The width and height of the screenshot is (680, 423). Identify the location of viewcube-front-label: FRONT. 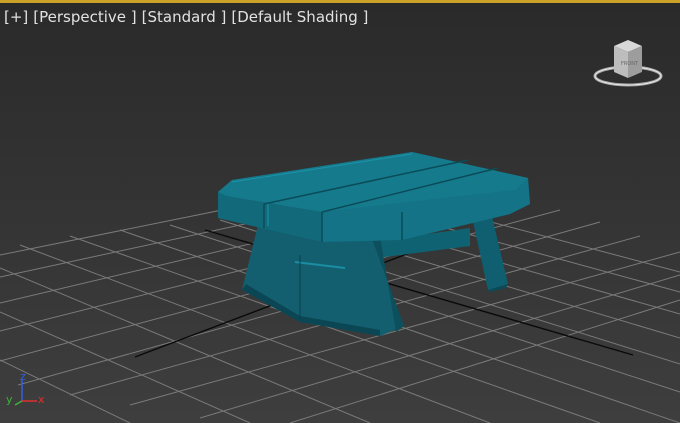
(630, 64).